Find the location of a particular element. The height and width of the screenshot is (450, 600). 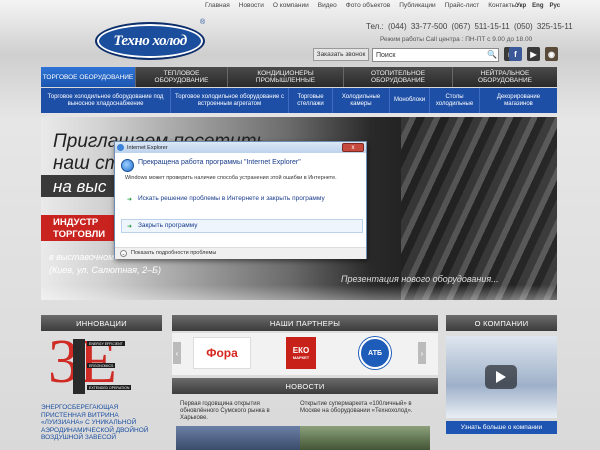

menu-heating-equipment: ОТОПИТЕЛЬНОЕ ОБОРУДОВАНИЕ is located at coordinates (398, 77).